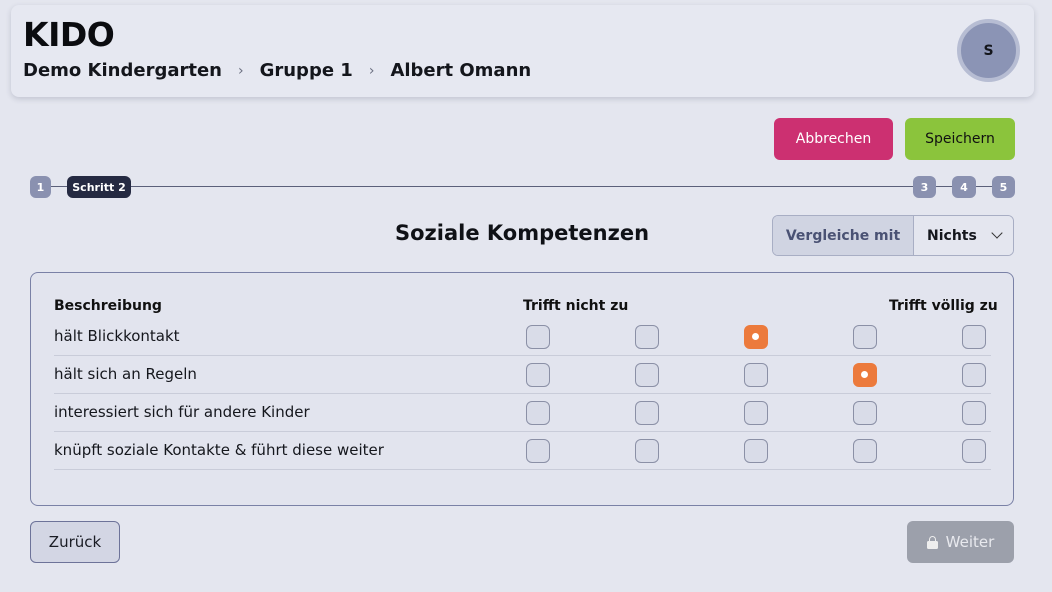 Image resolution: width=1052 pixels, height=592 pixels. Describe the element at coordinates (997, 233) in the screenshot. I see `chevron-down-icon` at that location.